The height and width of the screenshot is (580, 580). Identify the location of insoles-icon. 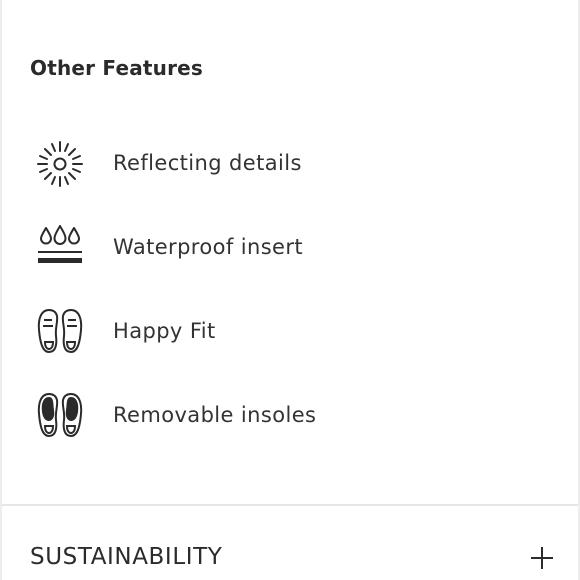
(60, 416).